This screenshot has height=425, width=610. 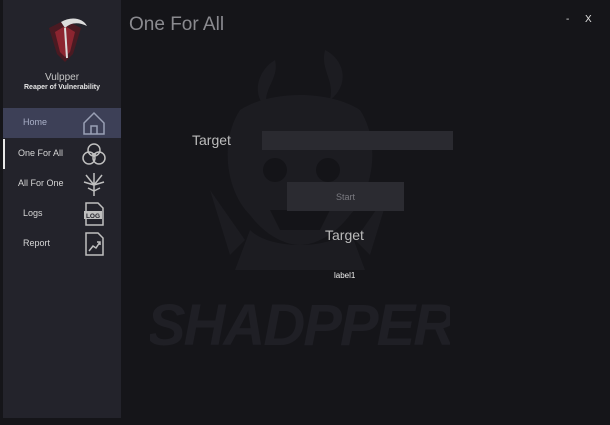 What do you see at coordinates (68, 40) in the screenshot?
I see `reaper-logo` at bounding box center [68, 40].